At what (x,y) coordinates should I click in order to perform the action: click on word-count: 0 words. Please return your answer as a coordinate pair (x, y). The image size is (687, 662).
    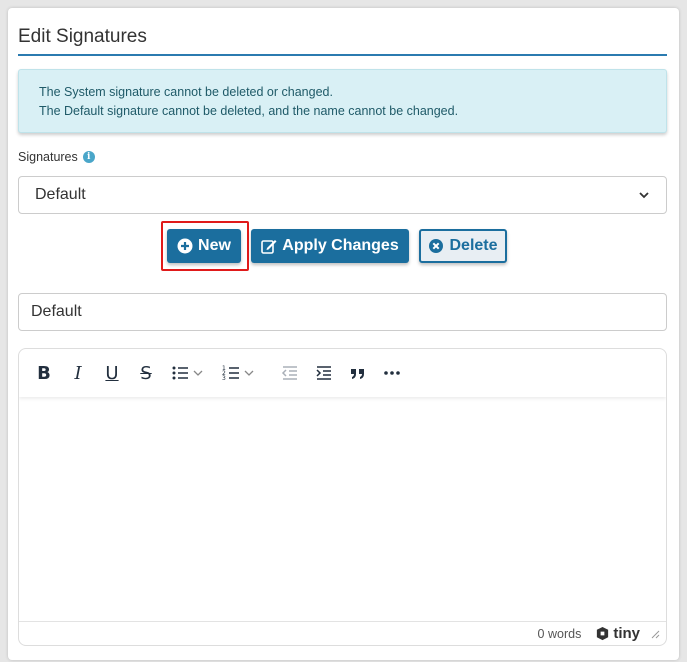
    Looking at the image, I should click on (560, 634).